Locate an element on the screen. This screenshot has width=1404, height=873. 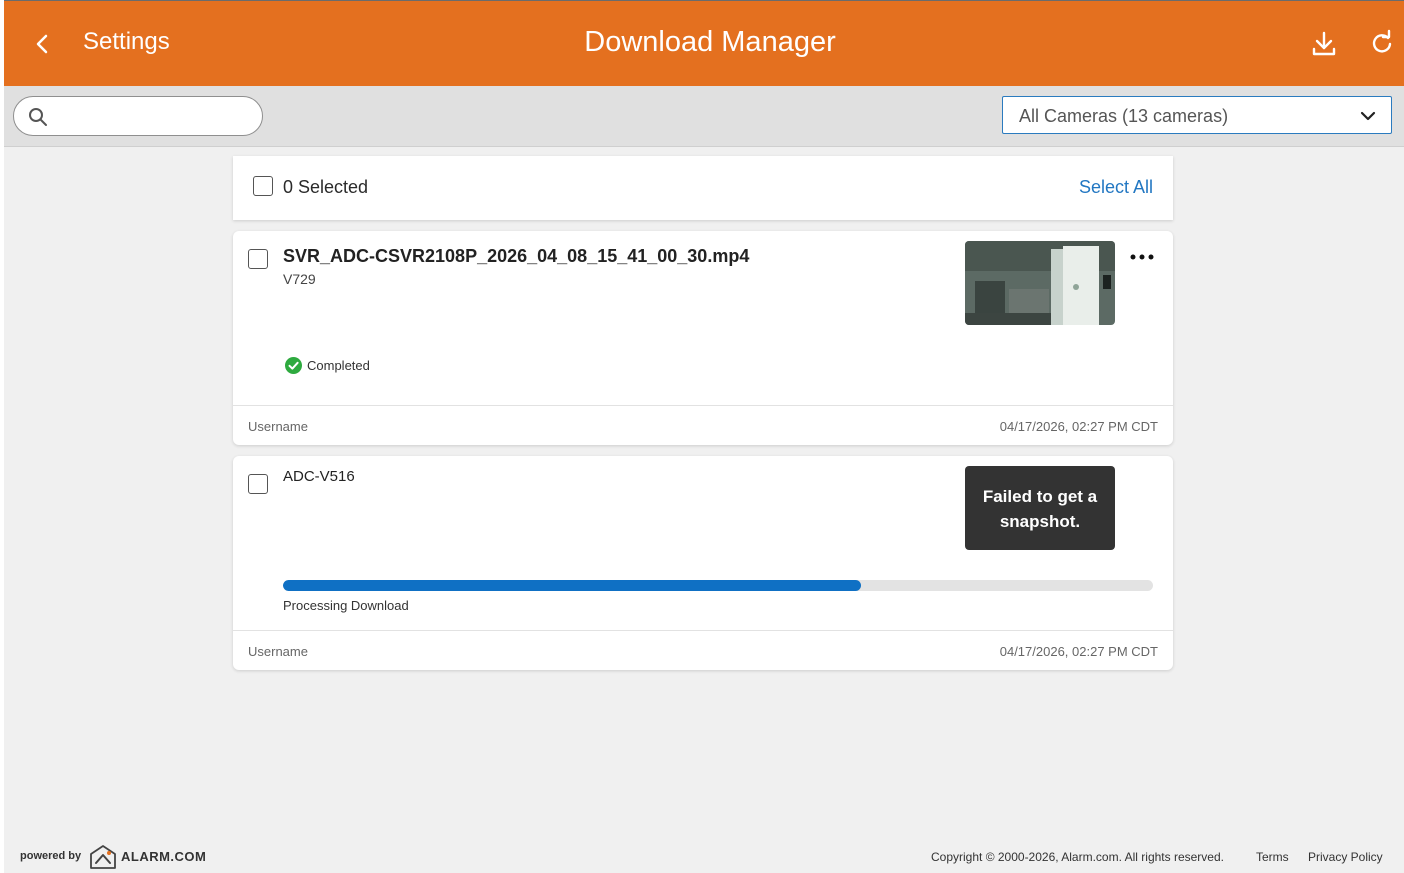
status-label: Completed is located at coordinates (338, 365).